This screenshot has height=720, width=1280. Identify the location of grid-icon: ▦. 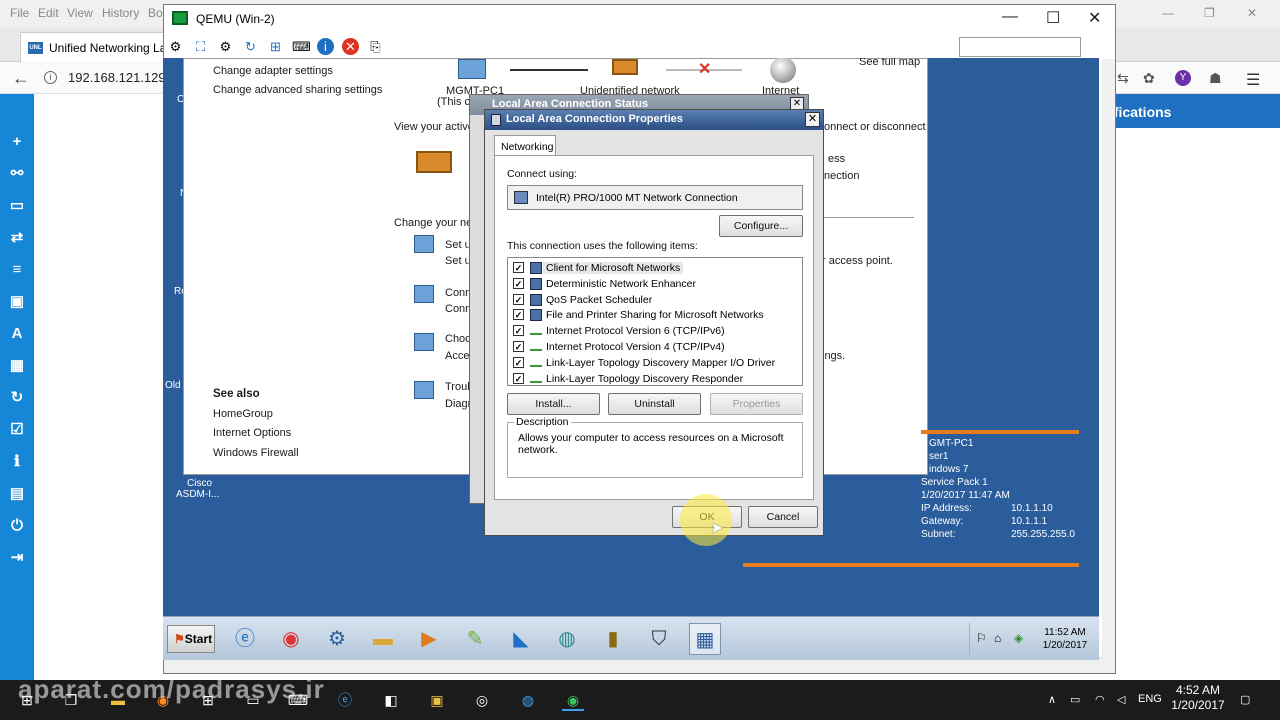
(17, 366).